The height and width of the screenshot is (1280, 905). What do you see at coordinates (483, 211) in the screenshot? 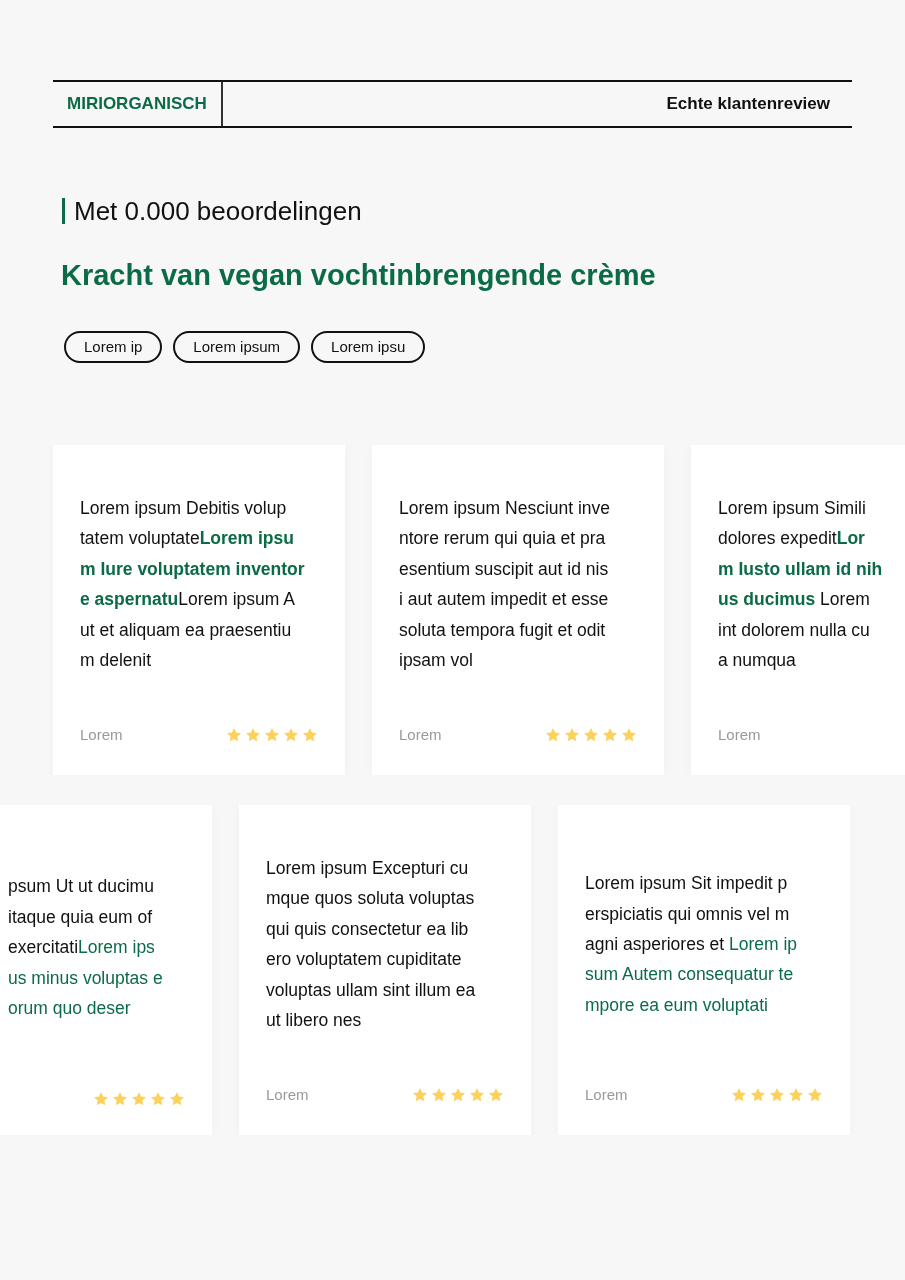
I see `review-count: Met 0.000 beoordelingen` at bounding box center [483, 211].